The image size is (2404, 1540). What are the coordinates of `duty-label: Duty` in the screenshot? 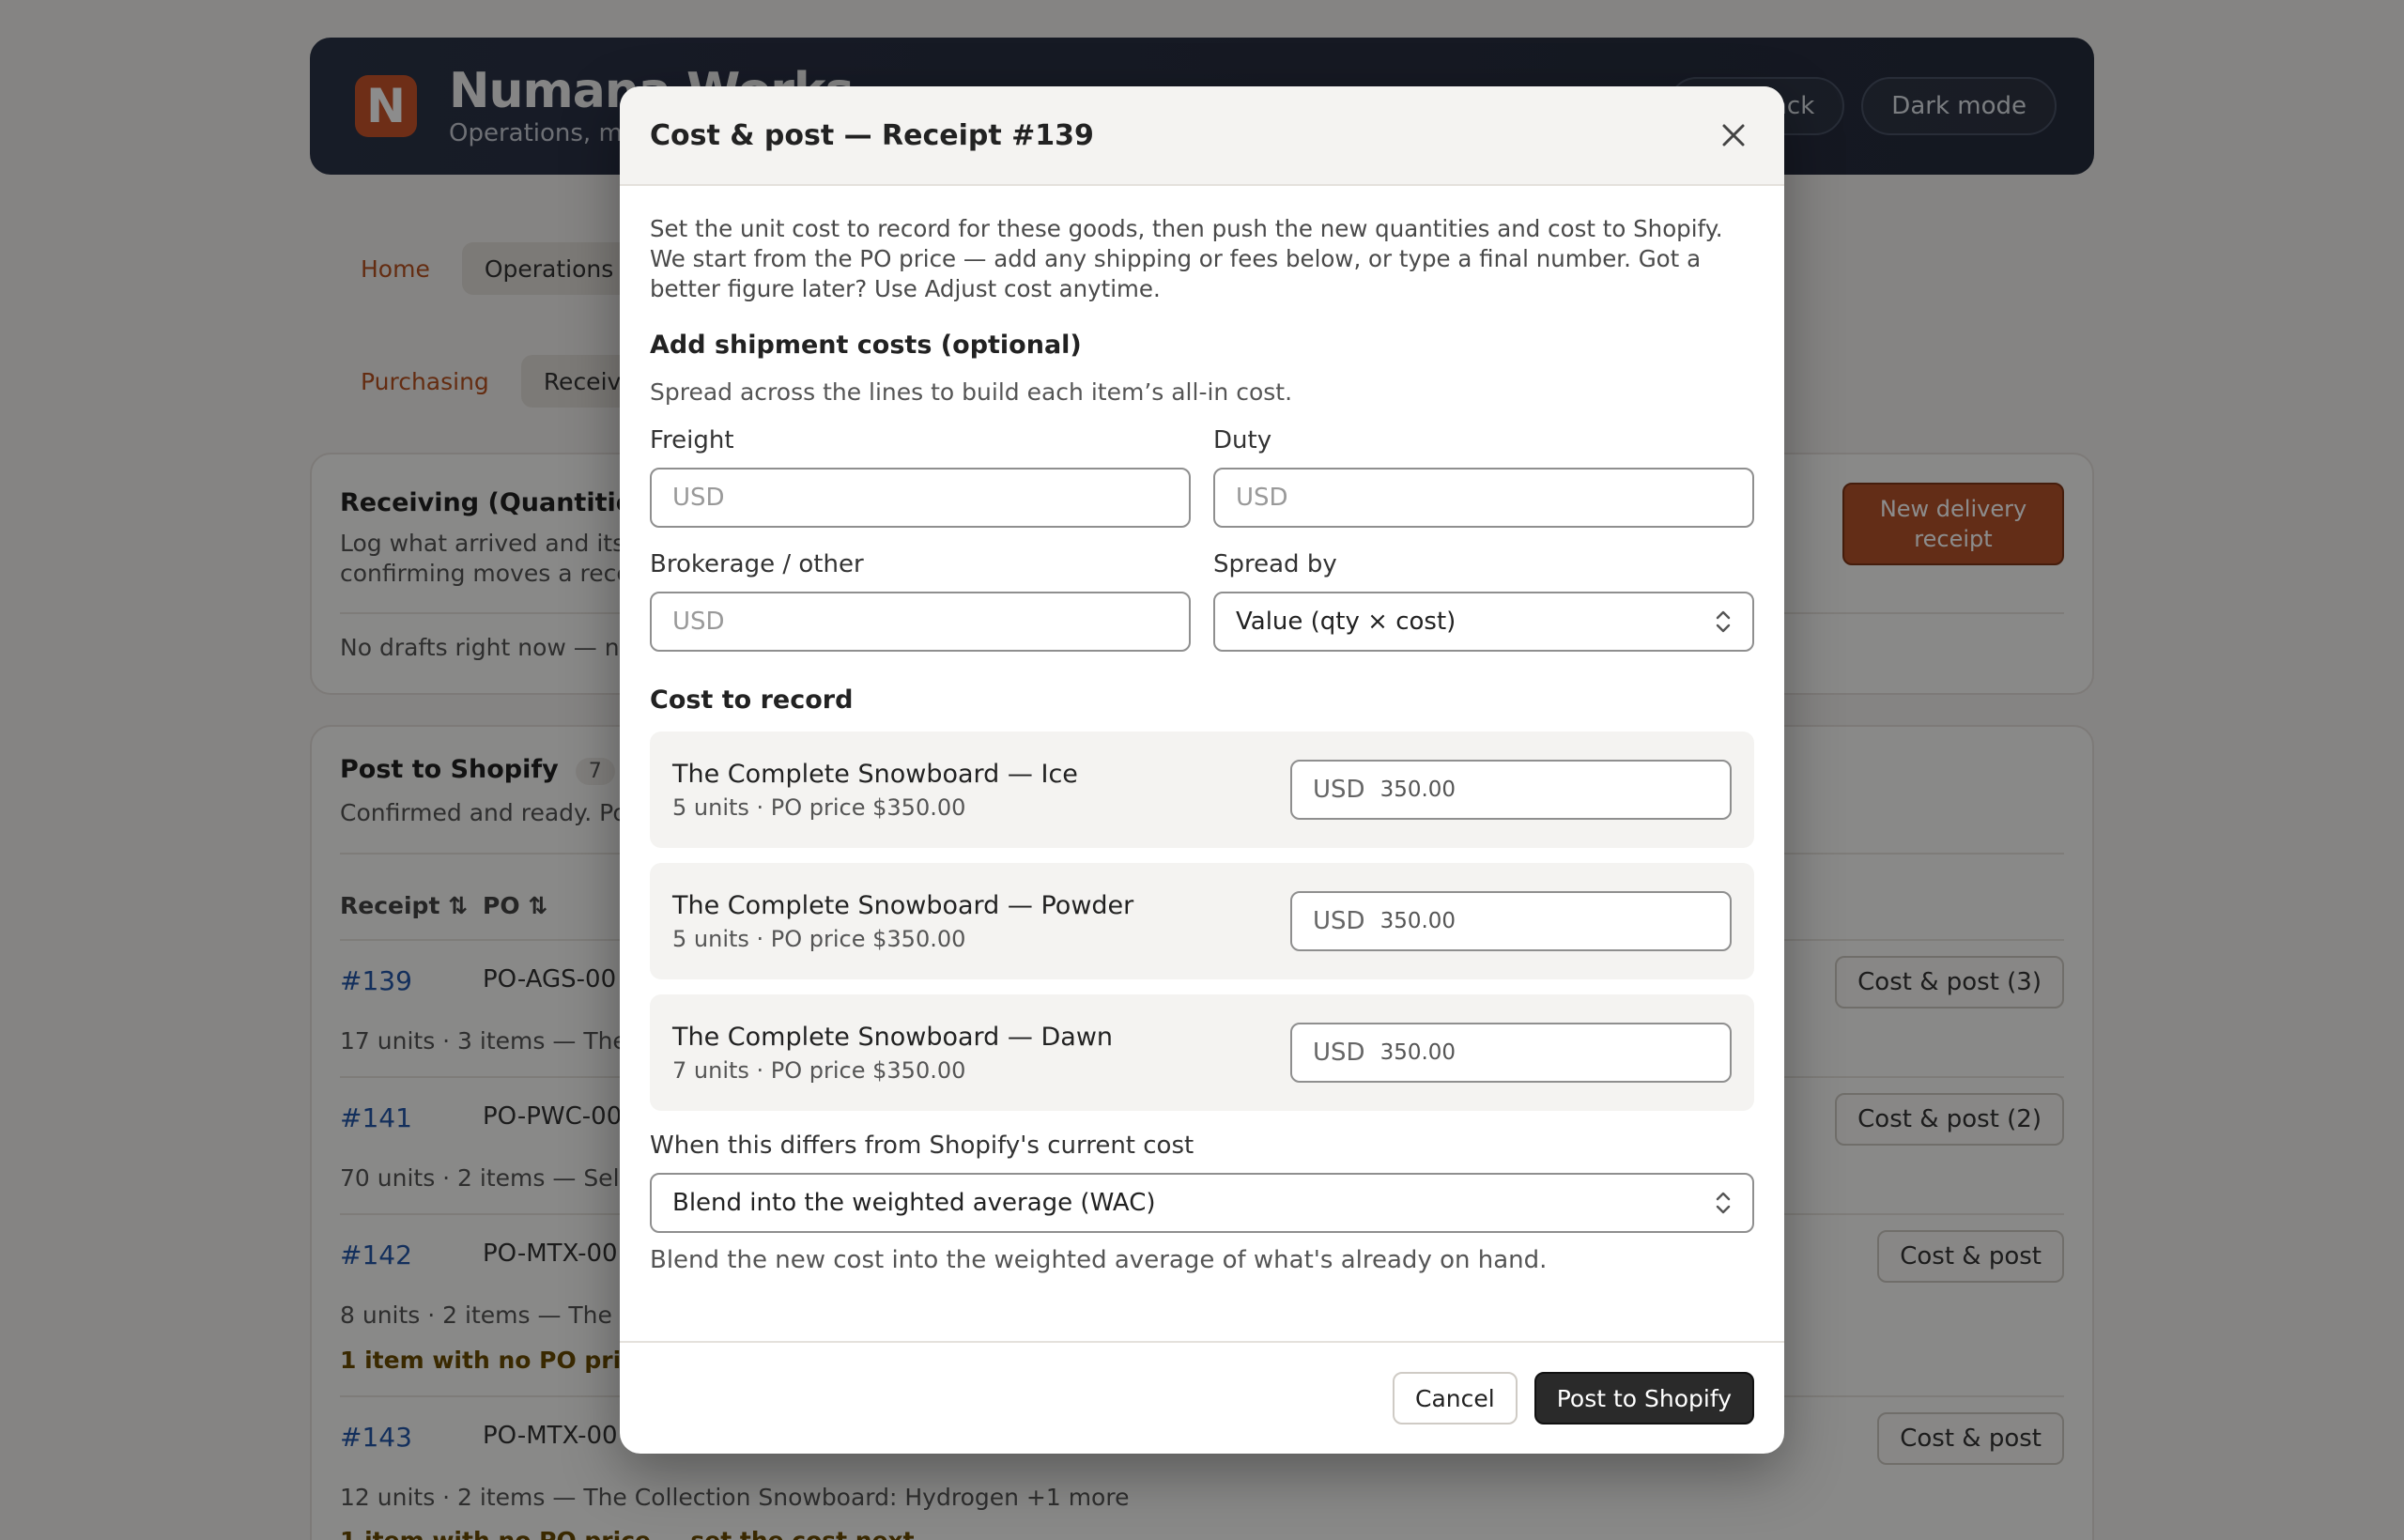 It's located at (1242, 440).